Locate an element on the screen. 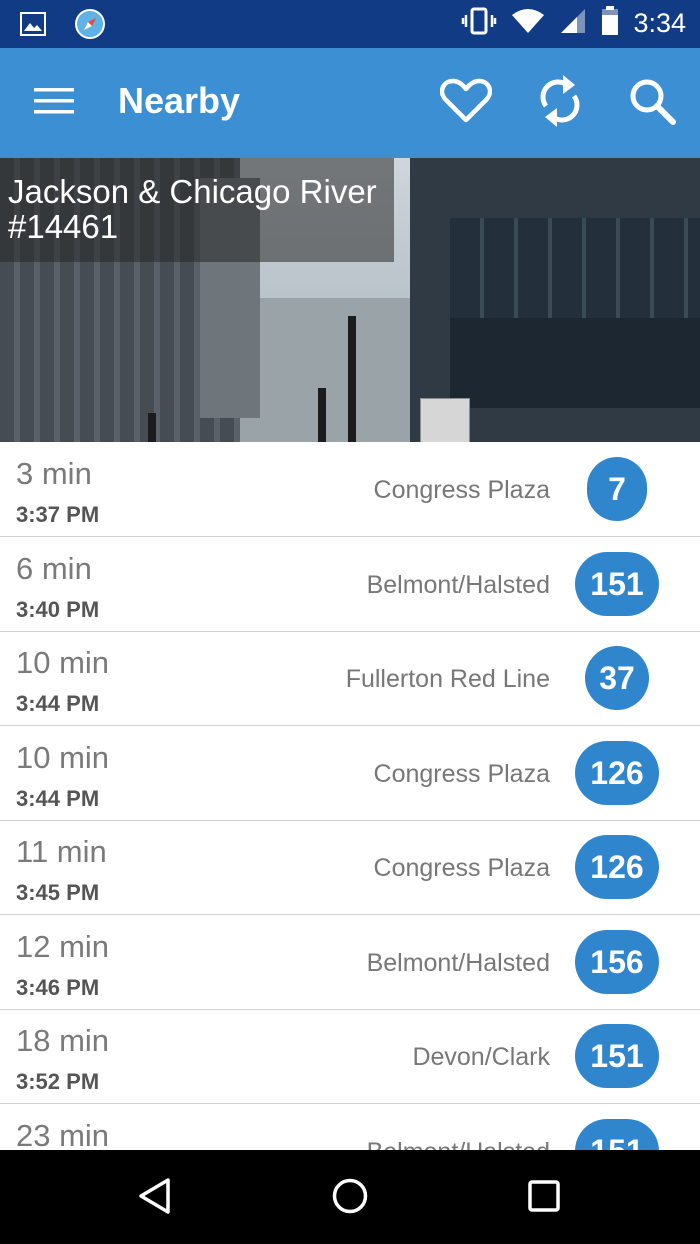 This screenshot has height=1244, width=700. stop-name-overlay: Jackson & Chicago River #14461 is located at coordinates (197, 210).